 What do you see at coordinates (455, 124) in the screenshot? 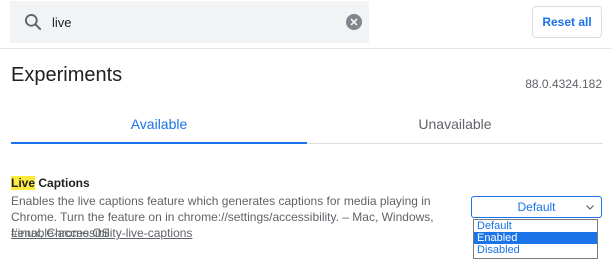
I see `tab-unavailable: Unavailable` at bounding box center [455, 124].